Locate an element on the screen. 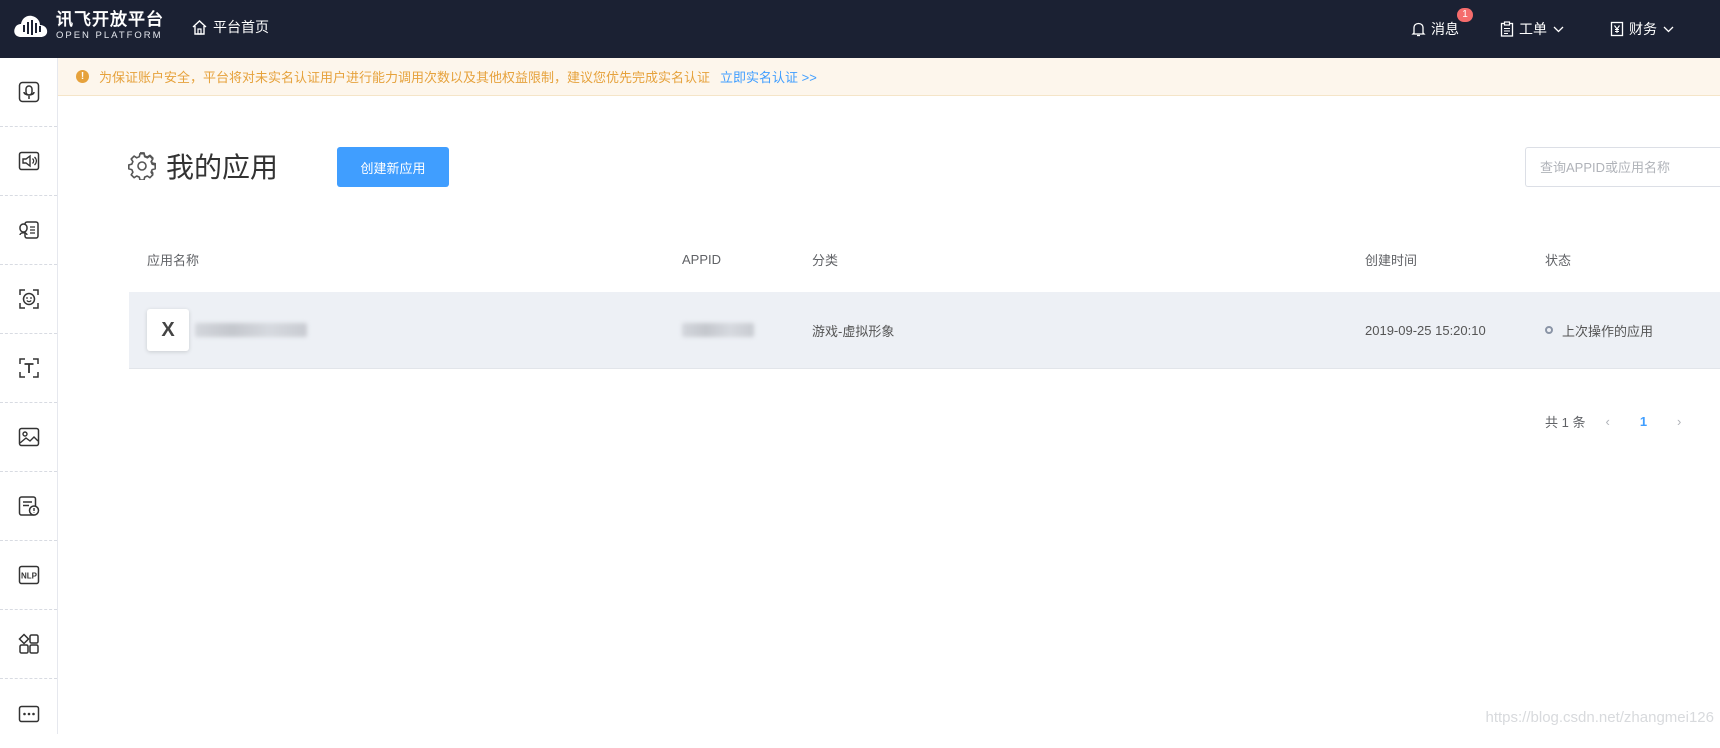 This screenshot has height=748, width=1720. tickets-label: 工单 is located at coordinates (1533, 29).